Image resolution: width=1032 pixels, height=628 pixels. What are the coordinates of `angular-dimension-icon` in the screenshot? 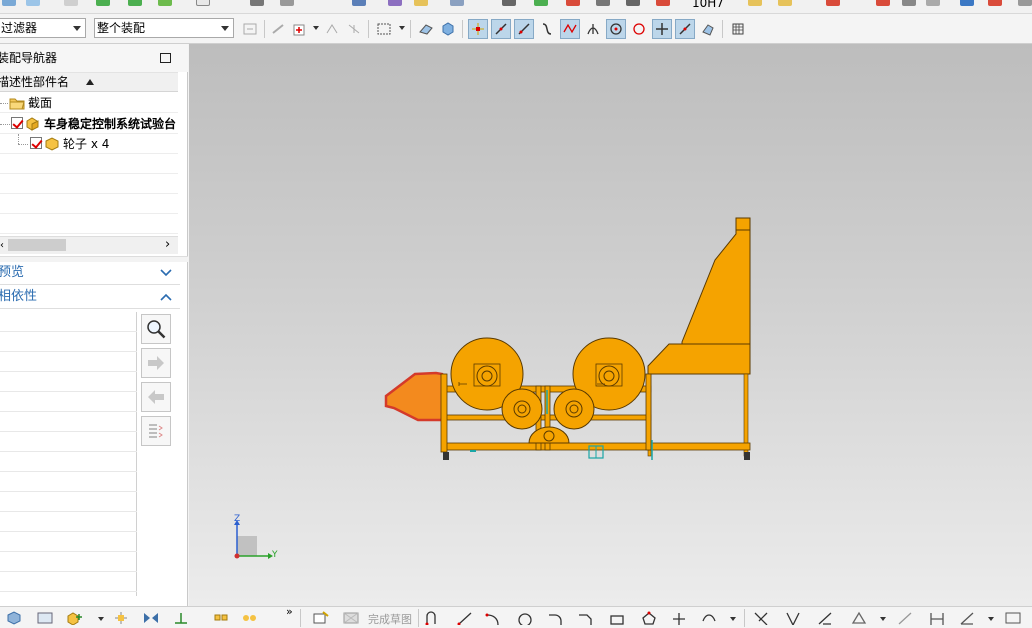 It's located at (967, 618).